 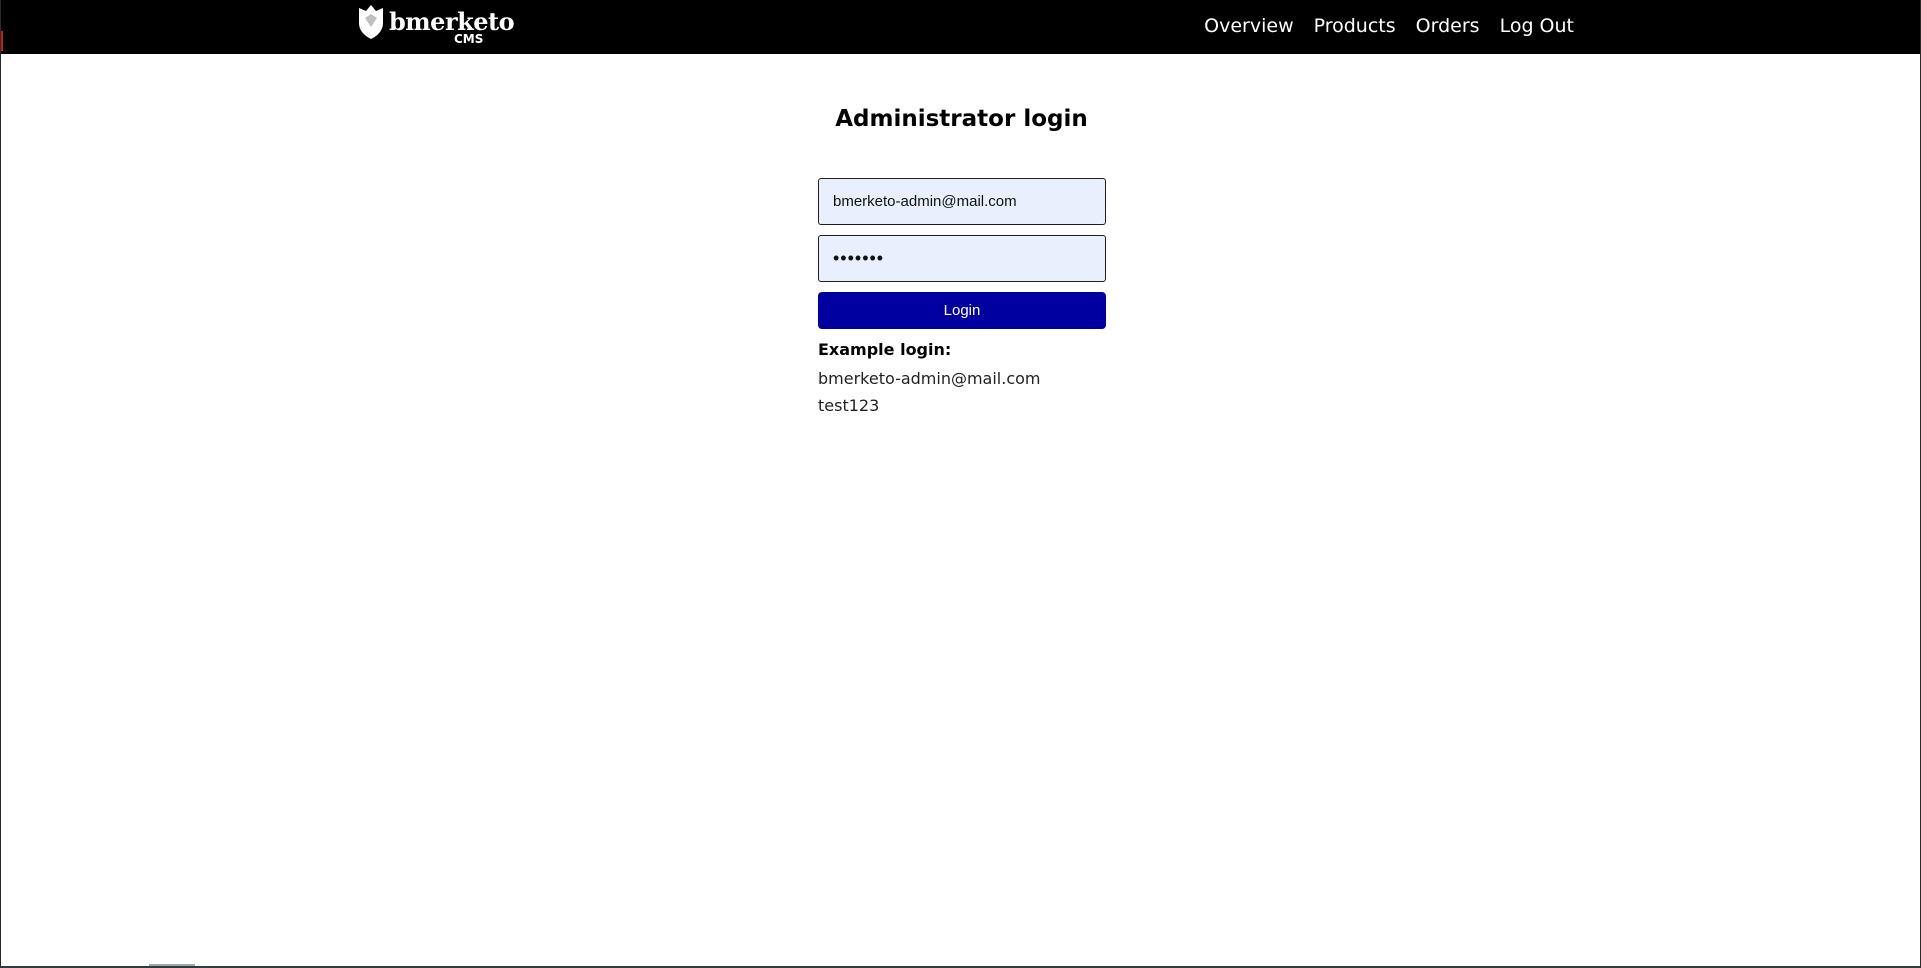 What do you see at coordinates (2, 41) in the screenshot?
I see `edge-marker` at bounding box center [2, 41].